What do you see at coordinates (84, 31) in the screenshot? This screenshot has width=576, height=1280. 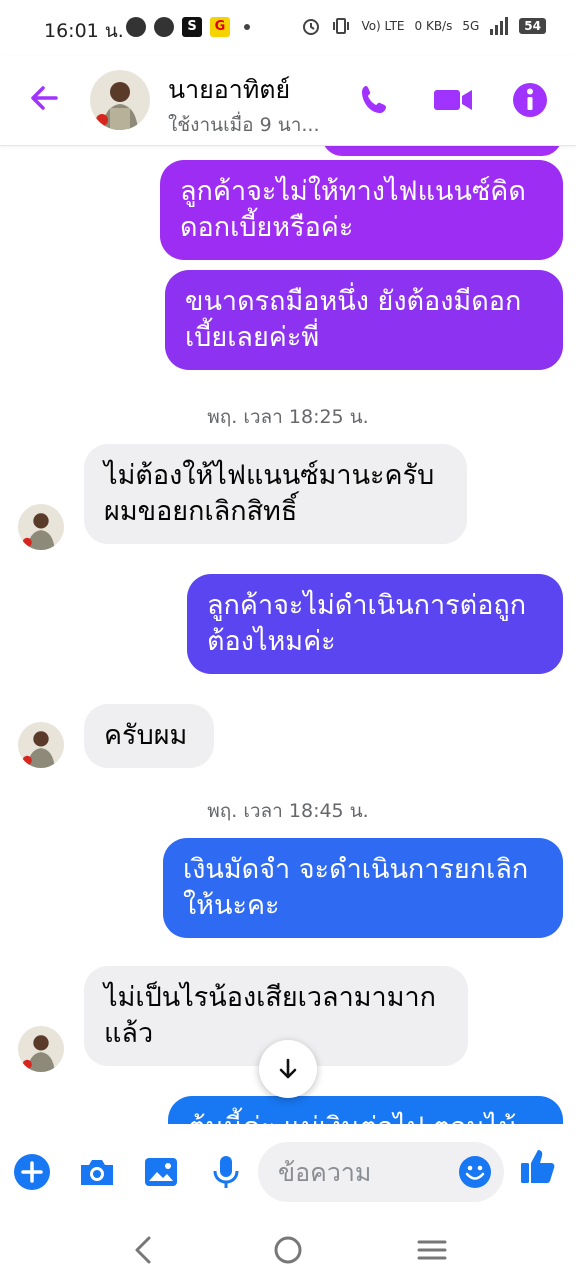 I see `status-time: 16:01 น.` at bounding box center [84, 31].